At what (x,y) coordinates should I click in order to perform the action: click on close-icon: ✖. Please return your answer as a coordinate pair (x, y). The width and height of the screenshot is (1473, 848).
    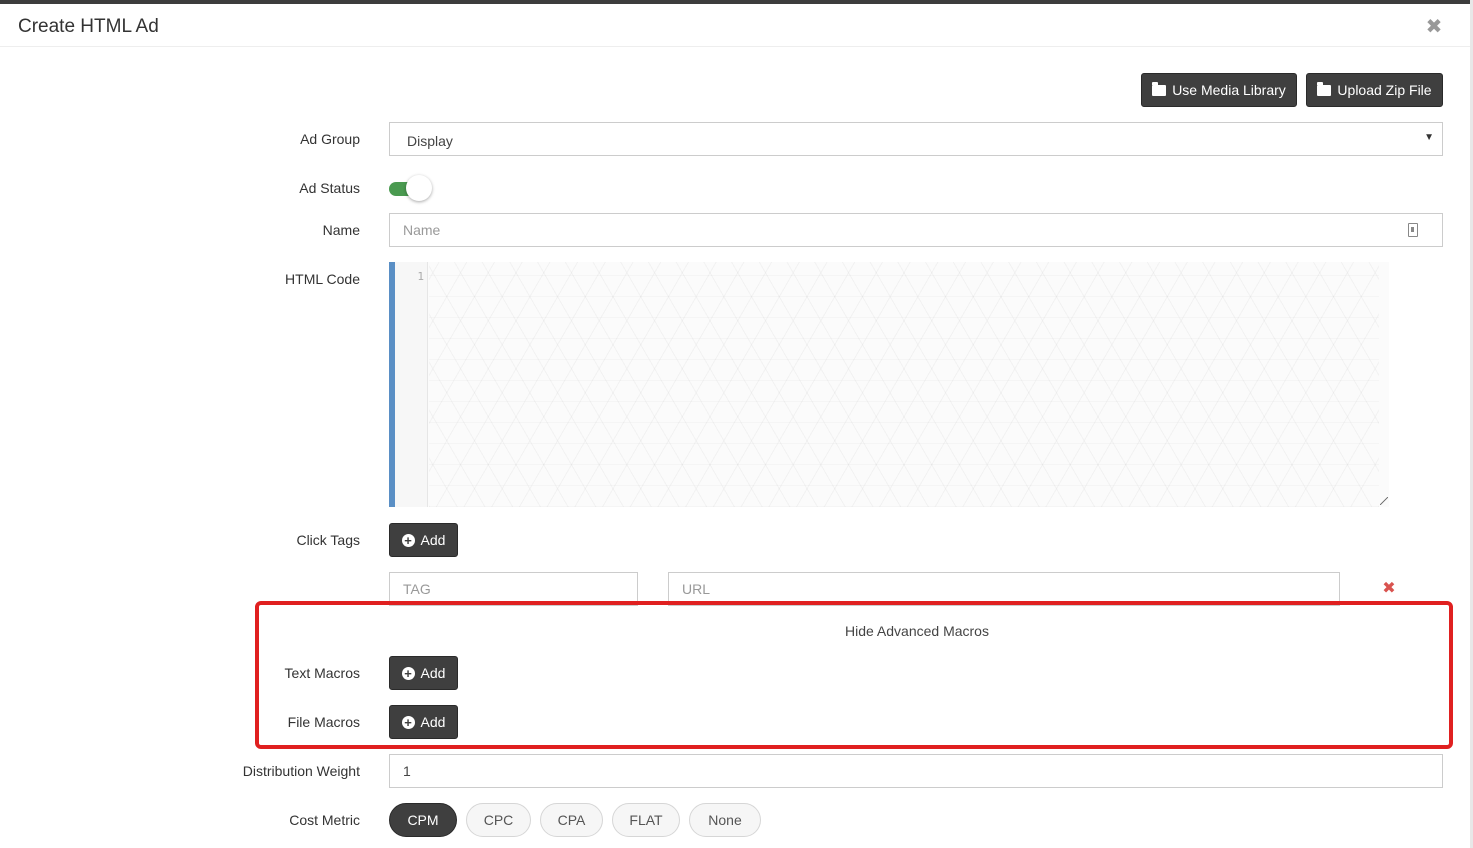
    Looking at the image, I should click on (1434, 27).